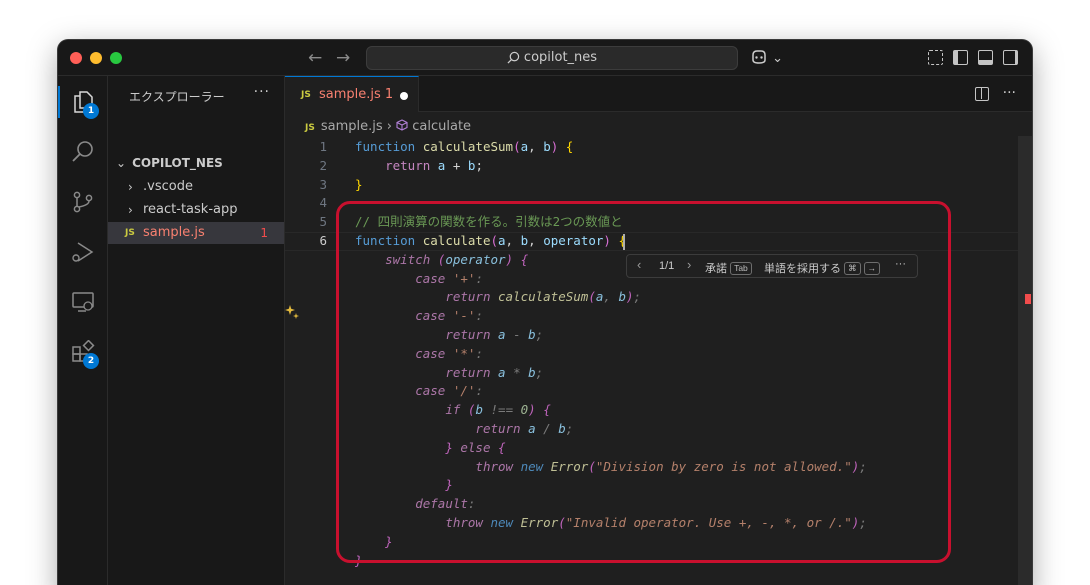  What do you see at coordinates (96, 58) in the screenshot?
I see `minimize-window-button` at bounding box center [96, 58].